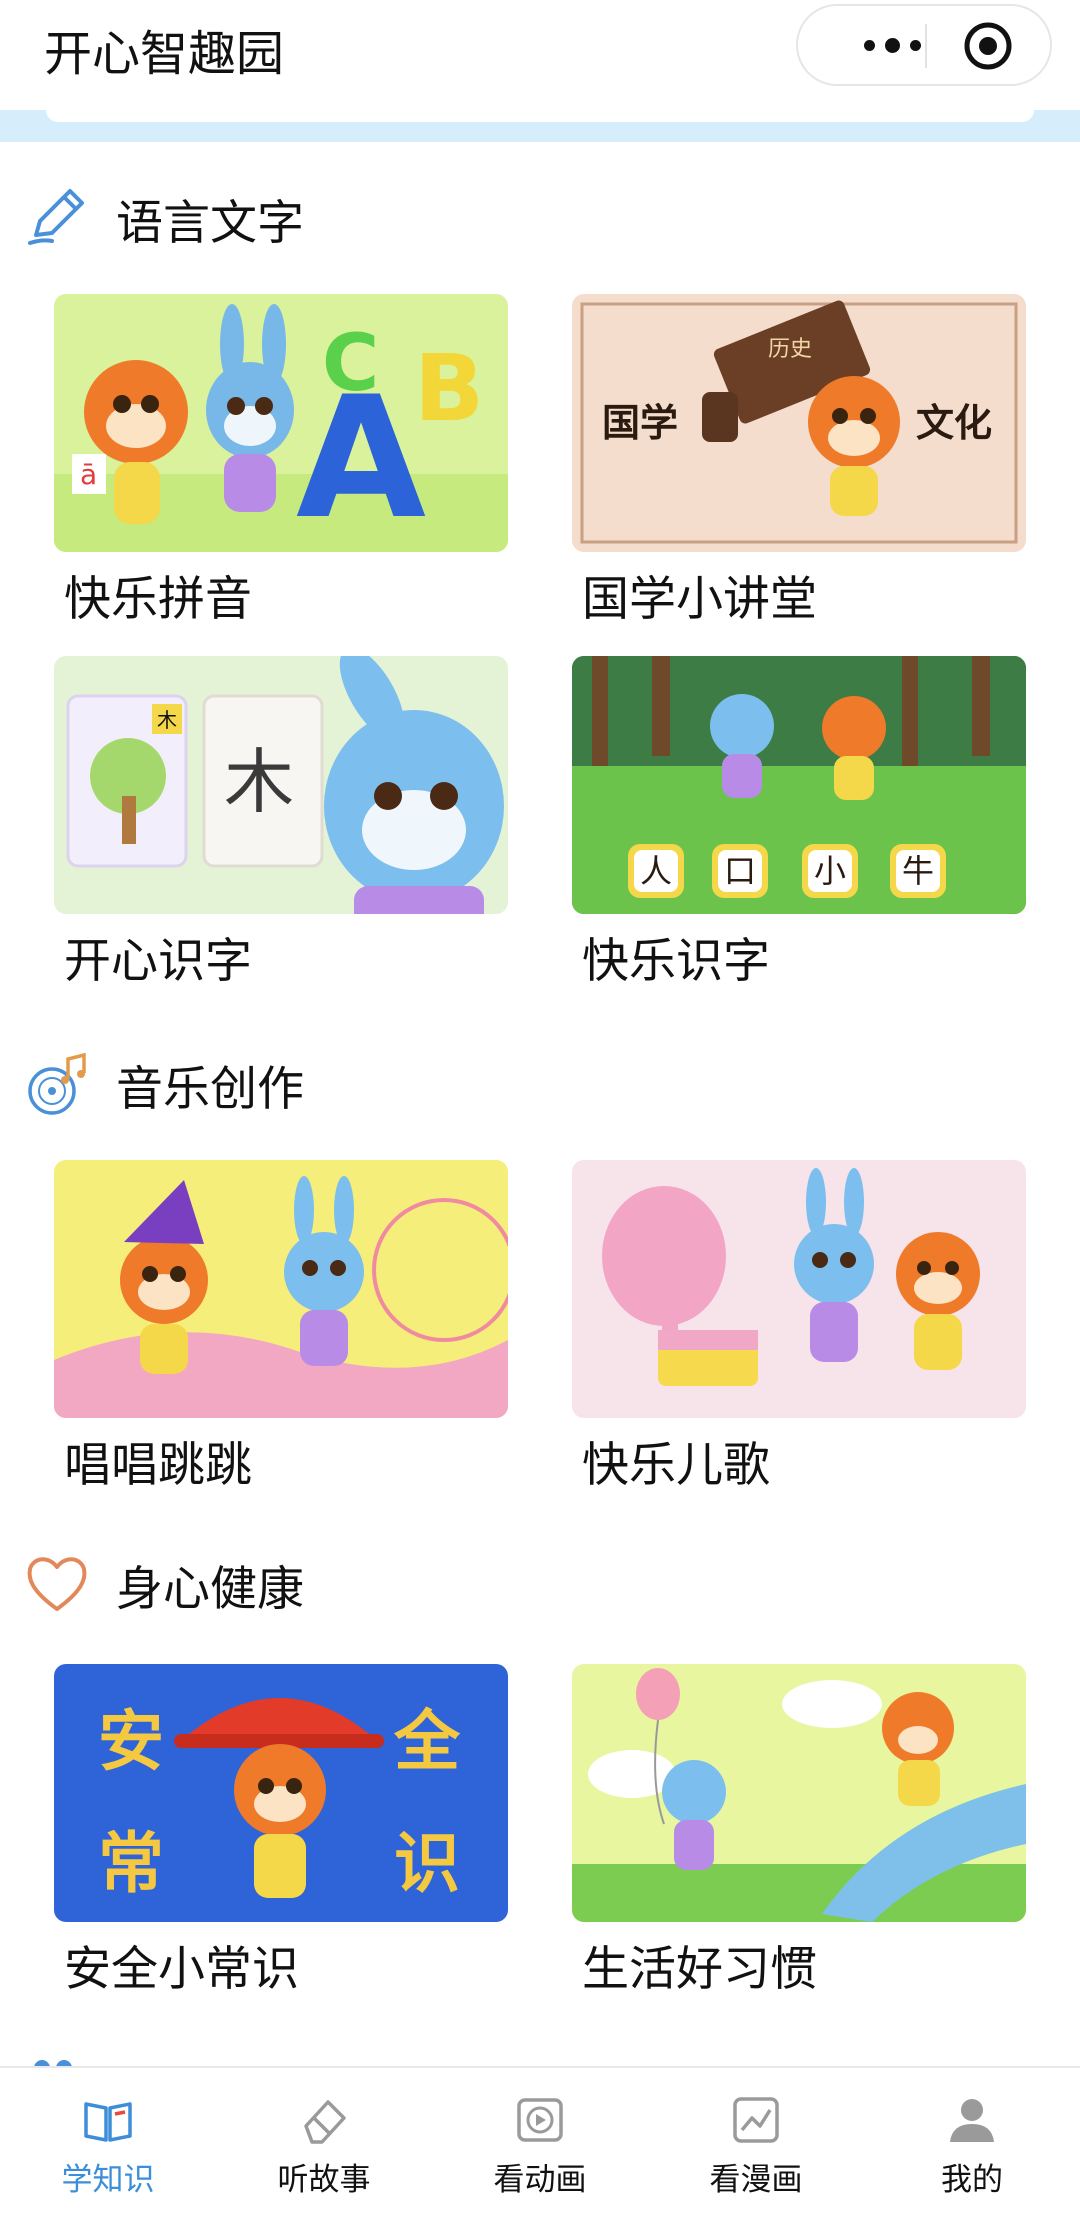 The image size is (1080, 2219). I want to click on eraser-icon, so click(325, 2122).